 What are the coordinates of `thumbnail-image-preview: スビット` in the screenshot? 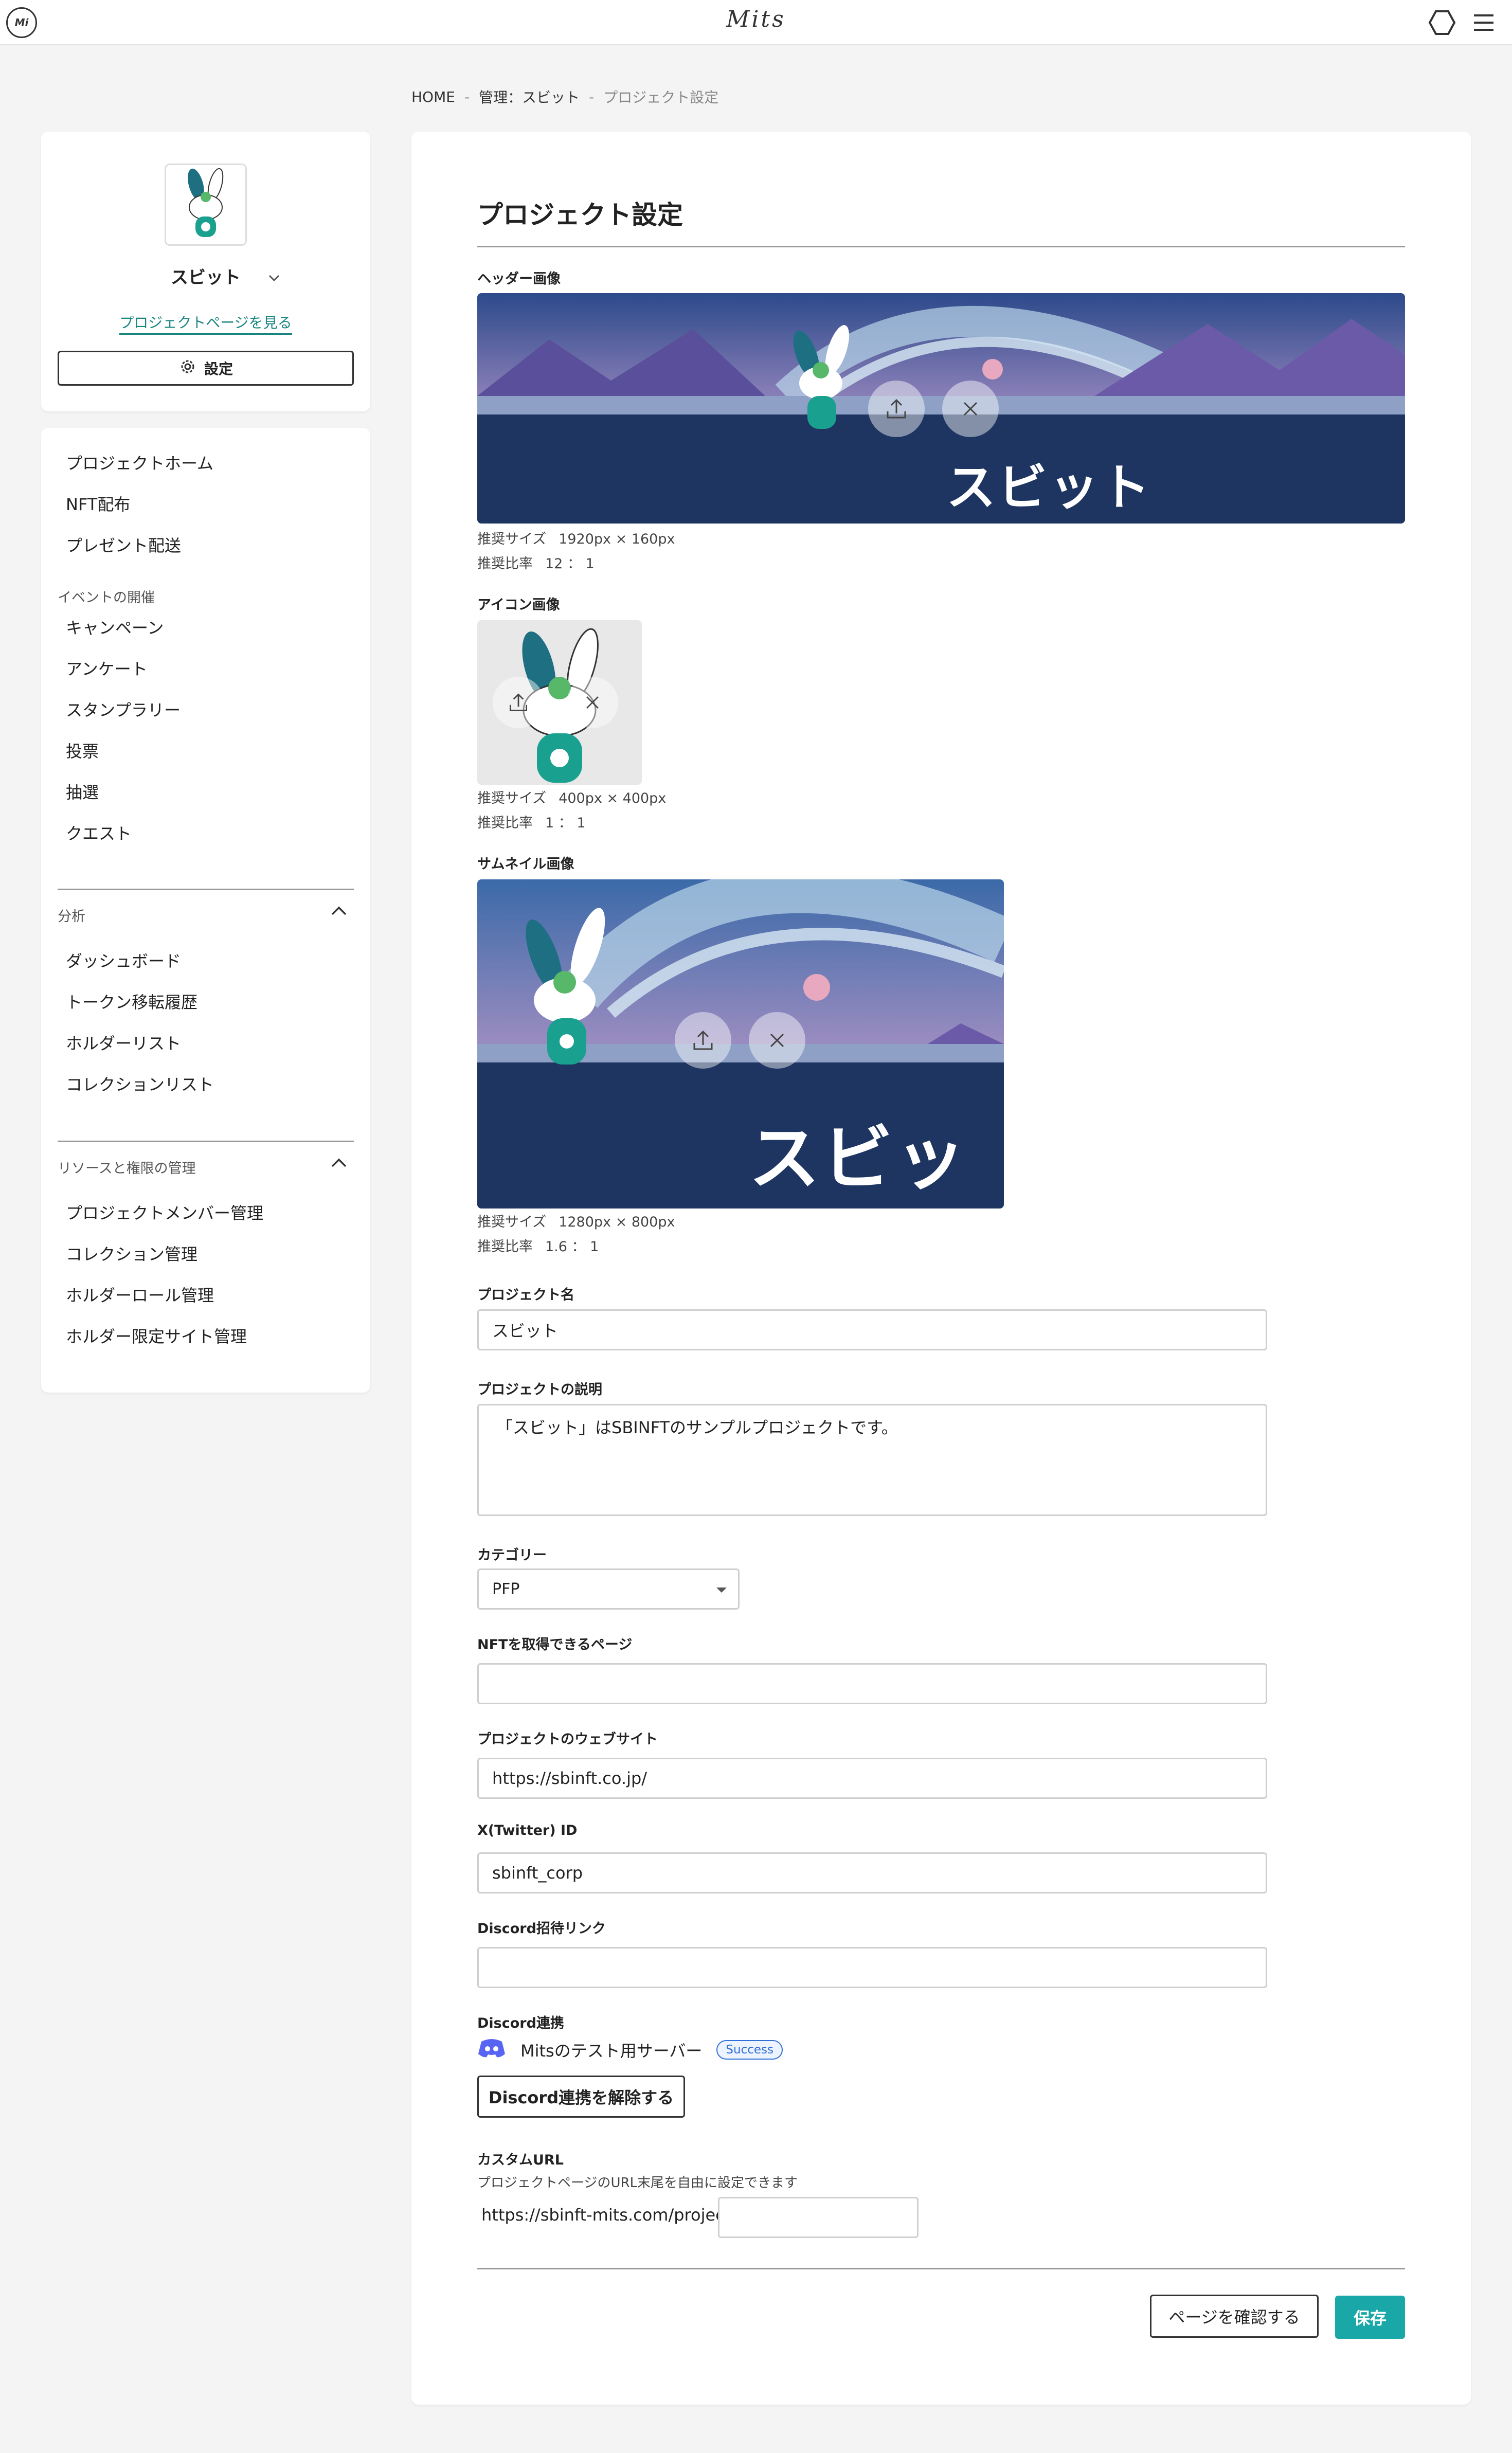 It's located at (740, 1044).